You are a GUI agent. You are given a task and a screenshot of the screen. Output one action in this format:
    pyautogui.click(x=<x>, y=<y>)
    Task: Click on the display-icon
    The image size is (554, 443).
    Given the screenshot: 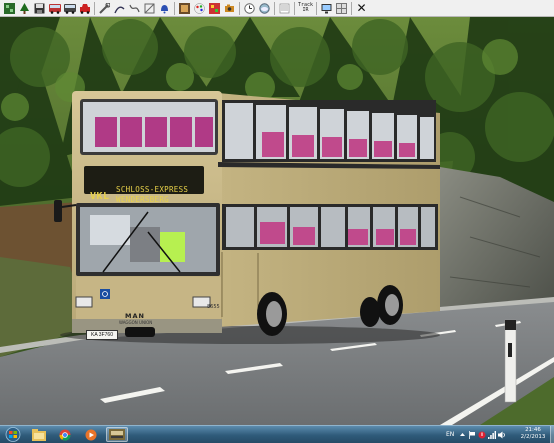 What is the action you would take?
    pyautogui.click(x=327, y=8)
    